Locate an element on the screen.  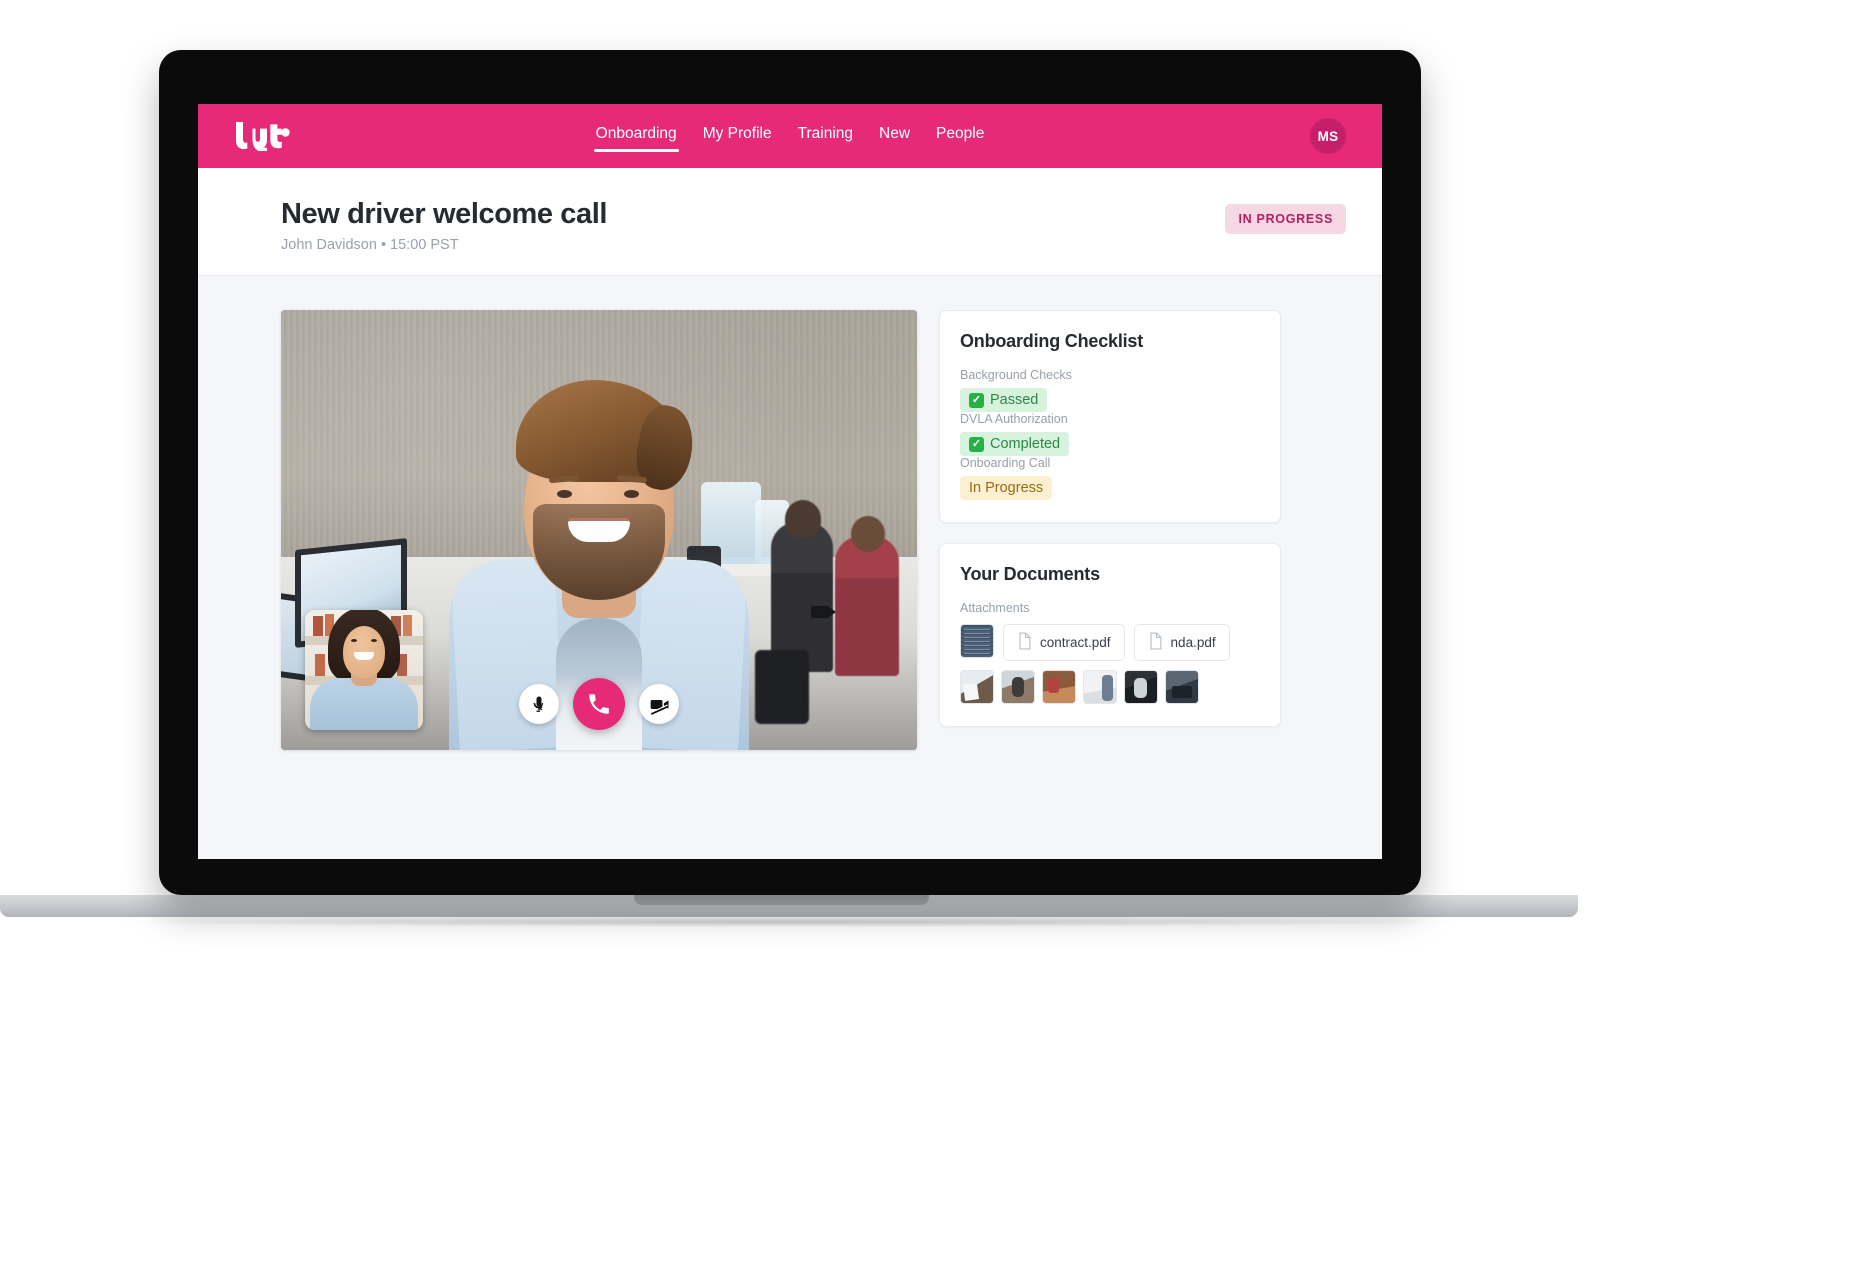
subject-eye-right is located at coordinates (631, 494).